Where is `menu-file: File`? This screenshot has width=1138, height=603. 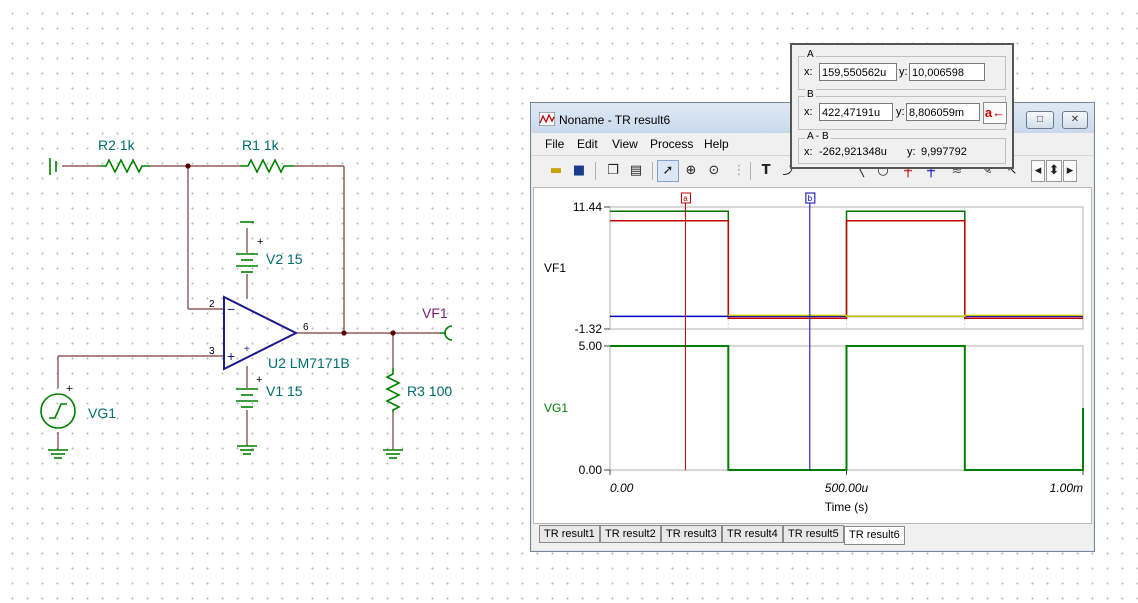
menu-file: File is located at coordinates (554, 144).